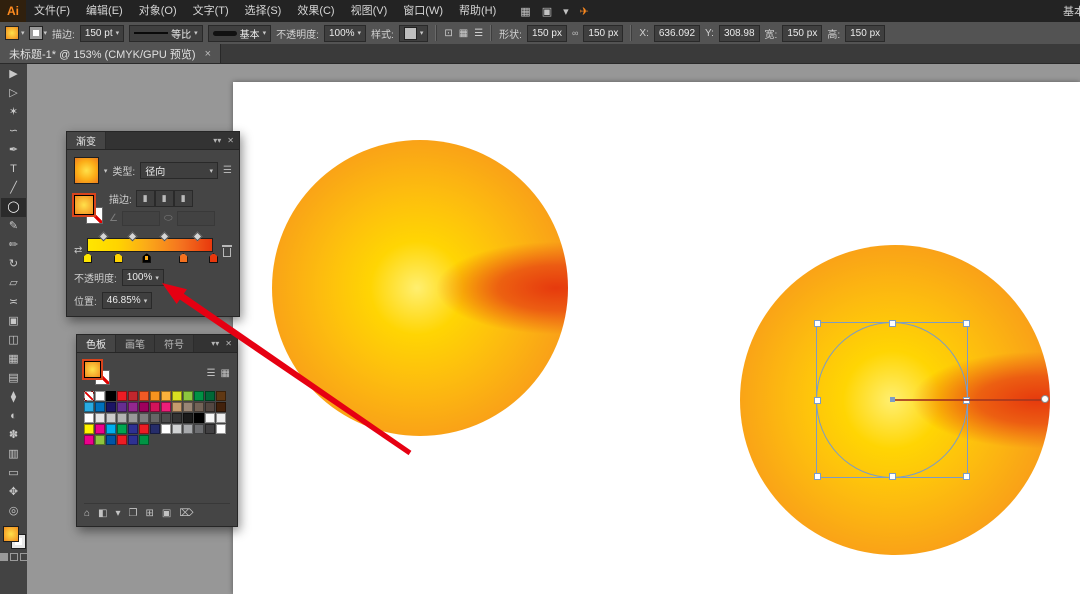  What do you see at coordinates (546, 33) in the screenshot?
I see `shape-width-field: 150 px` at bounding box center [546, 33].